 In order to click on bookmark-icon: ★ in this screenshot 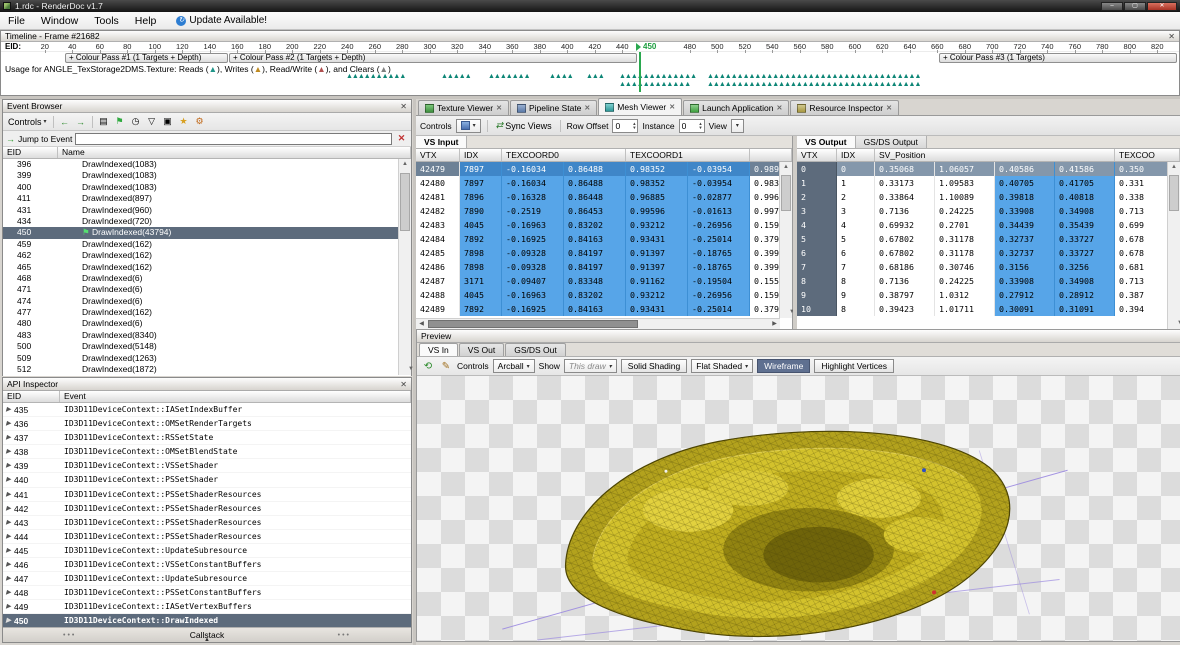, I will do `click(184, 122)`.